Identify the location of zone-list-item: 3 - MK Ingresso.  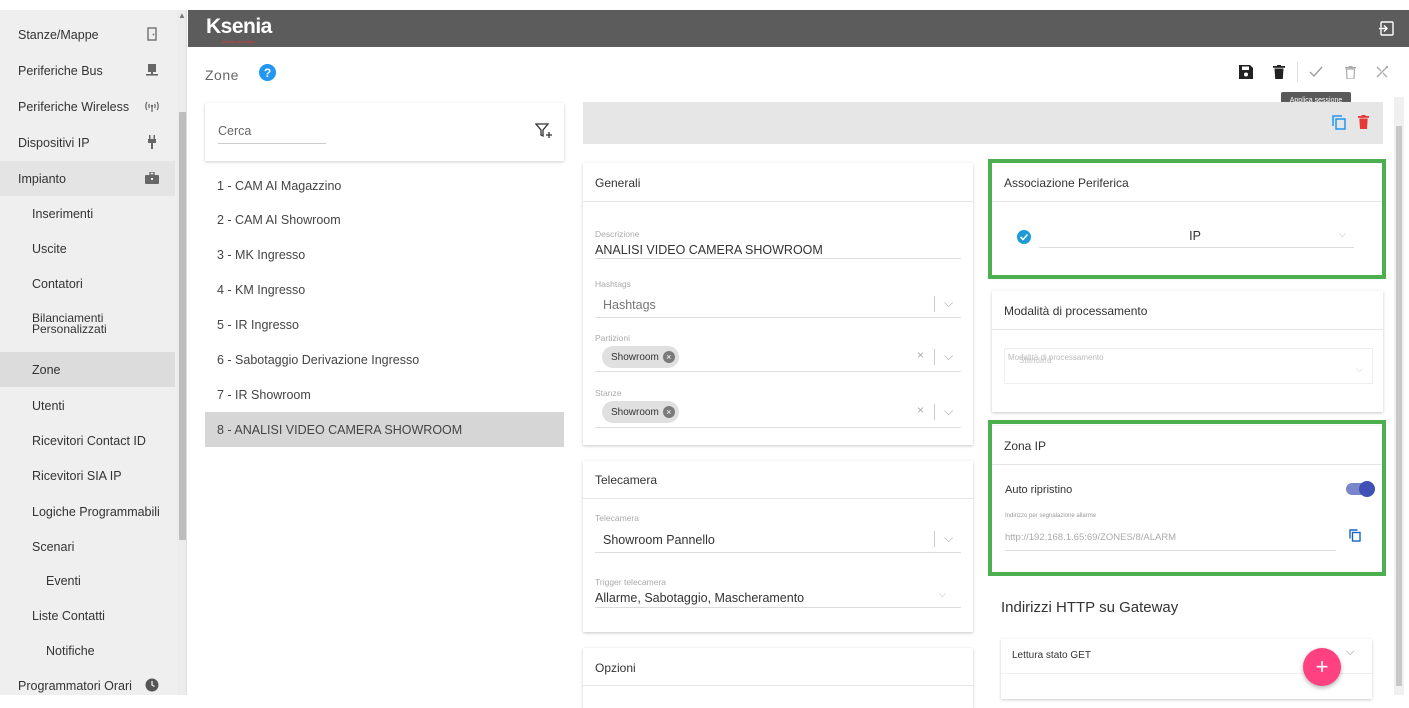
(384, 254).